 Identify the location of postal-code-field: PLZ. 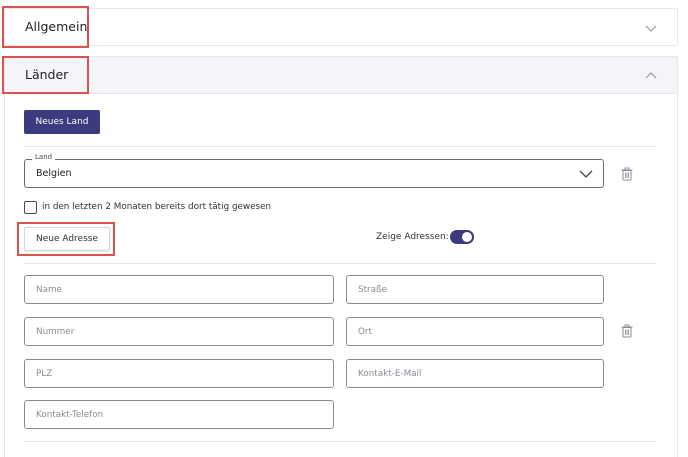
(179, 373).